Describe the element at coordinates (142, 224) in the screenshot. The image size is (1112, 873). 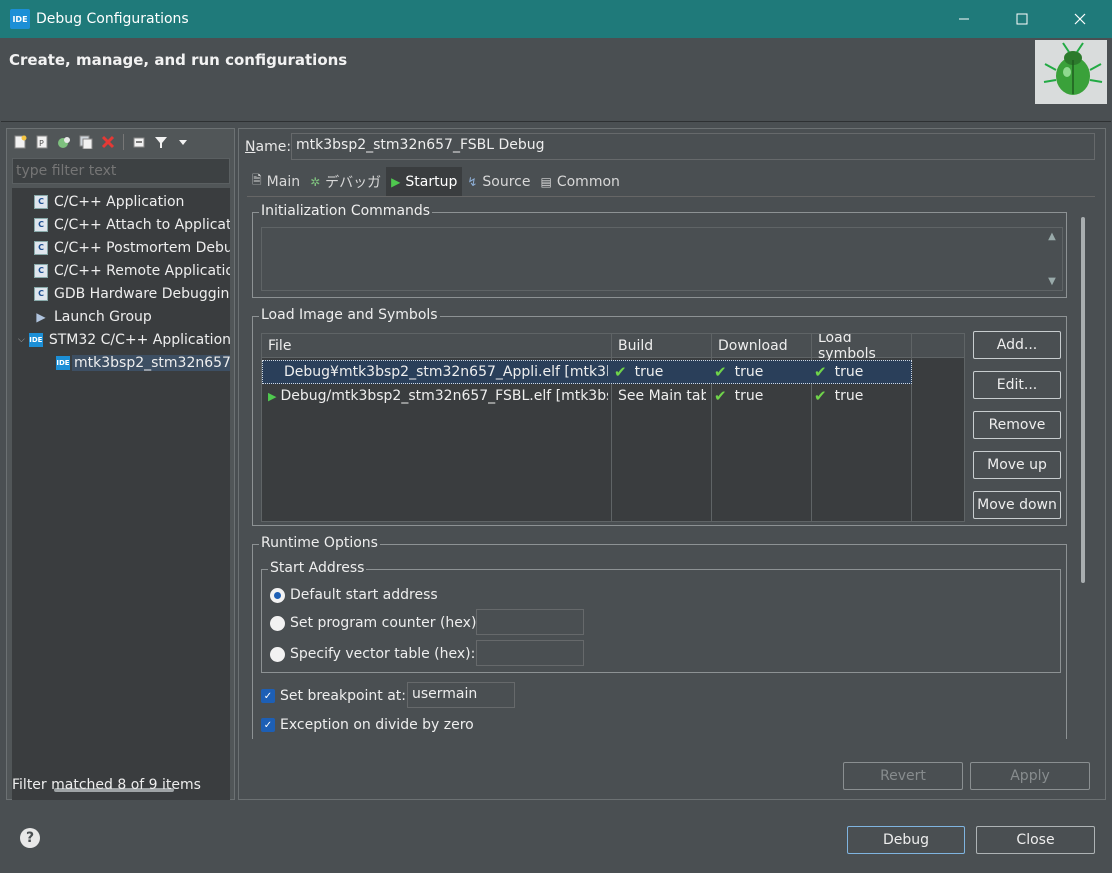
I see `tree-item-label: C/C++ Attach to Application` at that location.